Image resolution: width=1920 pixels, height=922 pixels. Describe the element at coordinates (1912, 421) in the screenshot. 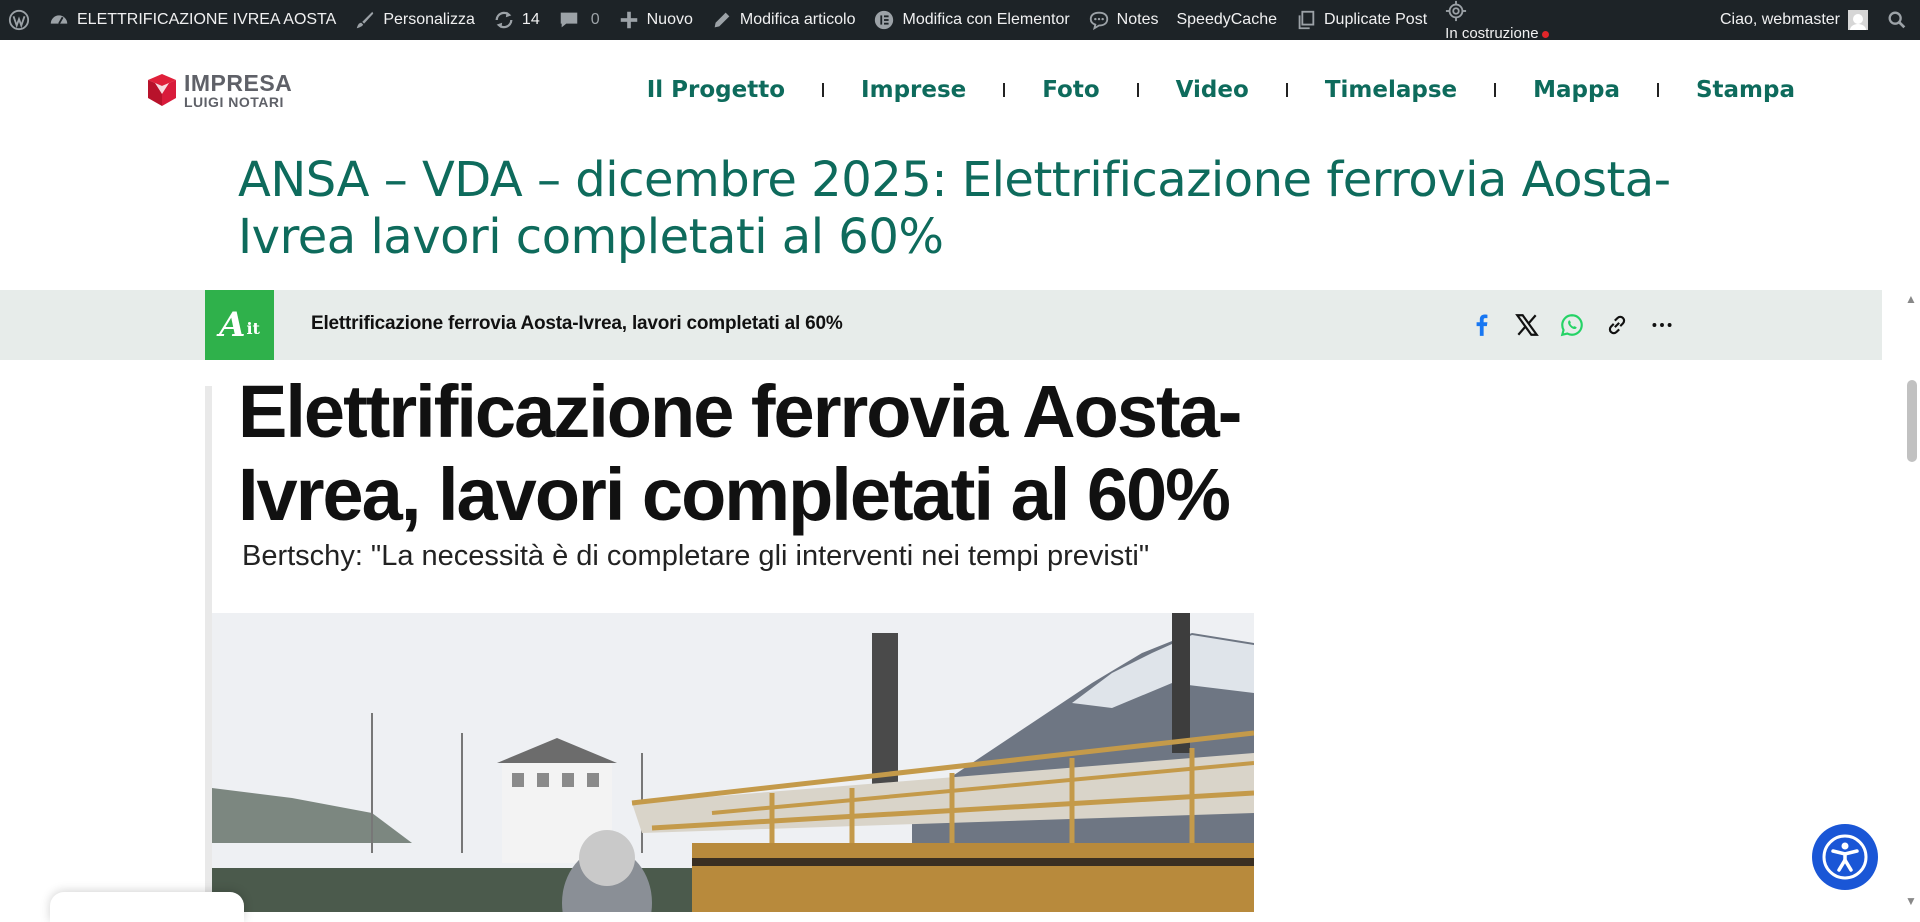

I see `scrollbar-thumb` at that location.